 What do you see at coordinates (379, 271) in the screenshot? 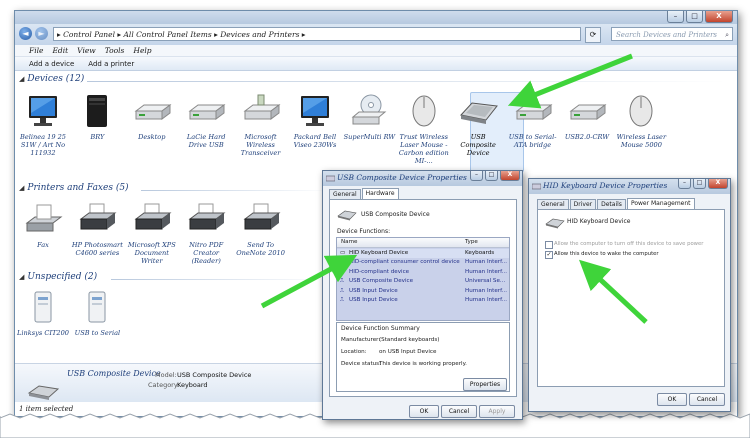
I see `function-name: HID-compliant device` at bounding box center [379, 271].